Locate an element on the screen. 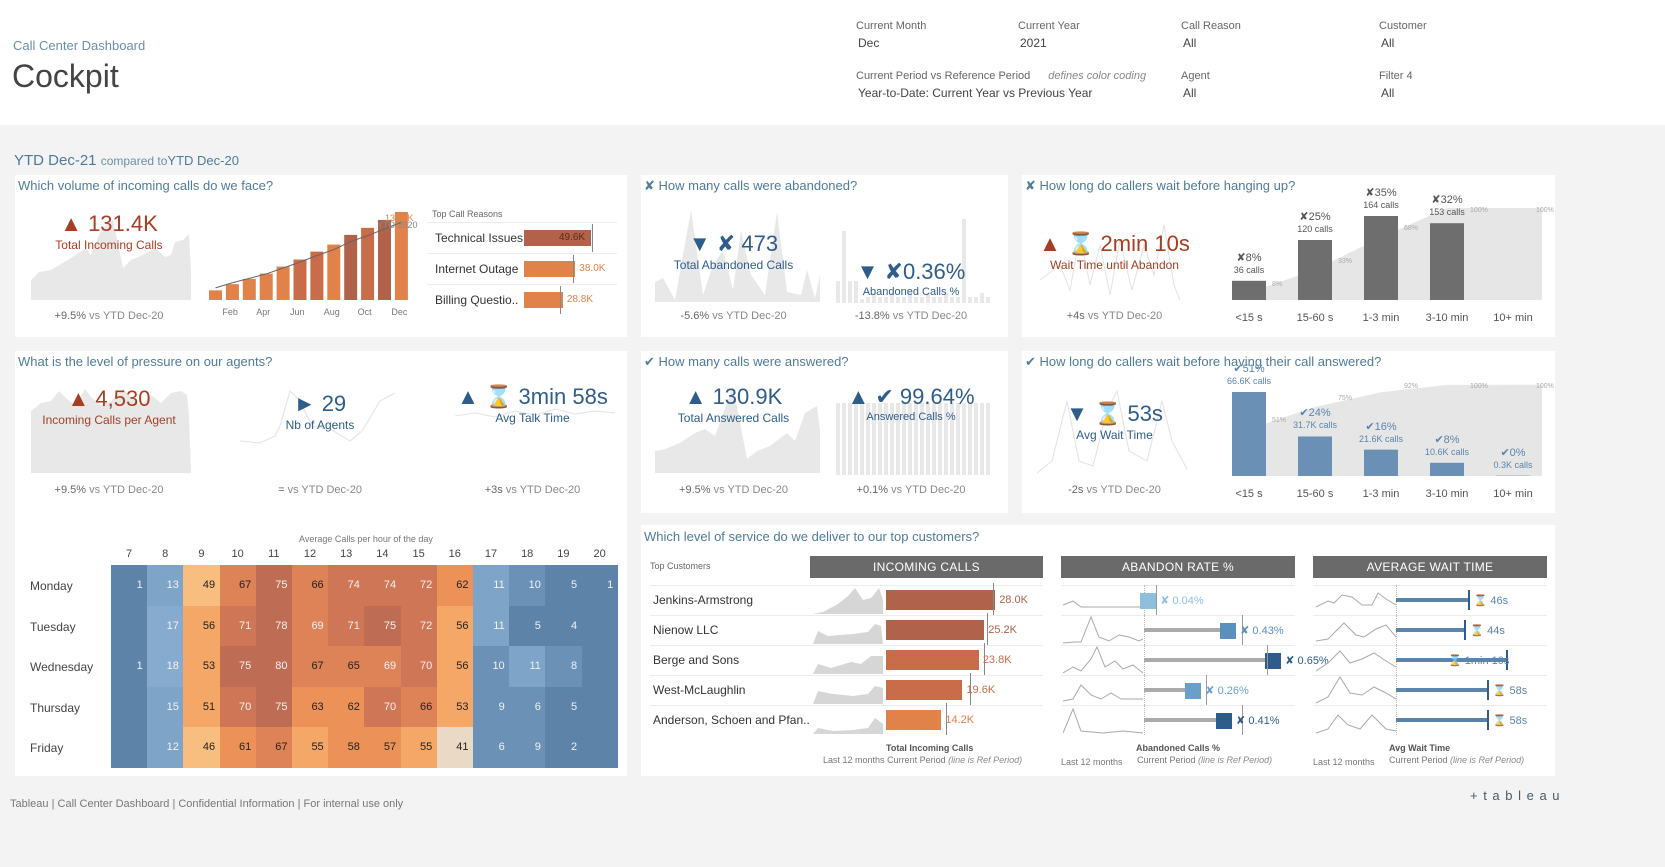 This screenshot has width=1665, height=867. filter-call-reason-label: Call Reason is located at coordinates (1211, 26).